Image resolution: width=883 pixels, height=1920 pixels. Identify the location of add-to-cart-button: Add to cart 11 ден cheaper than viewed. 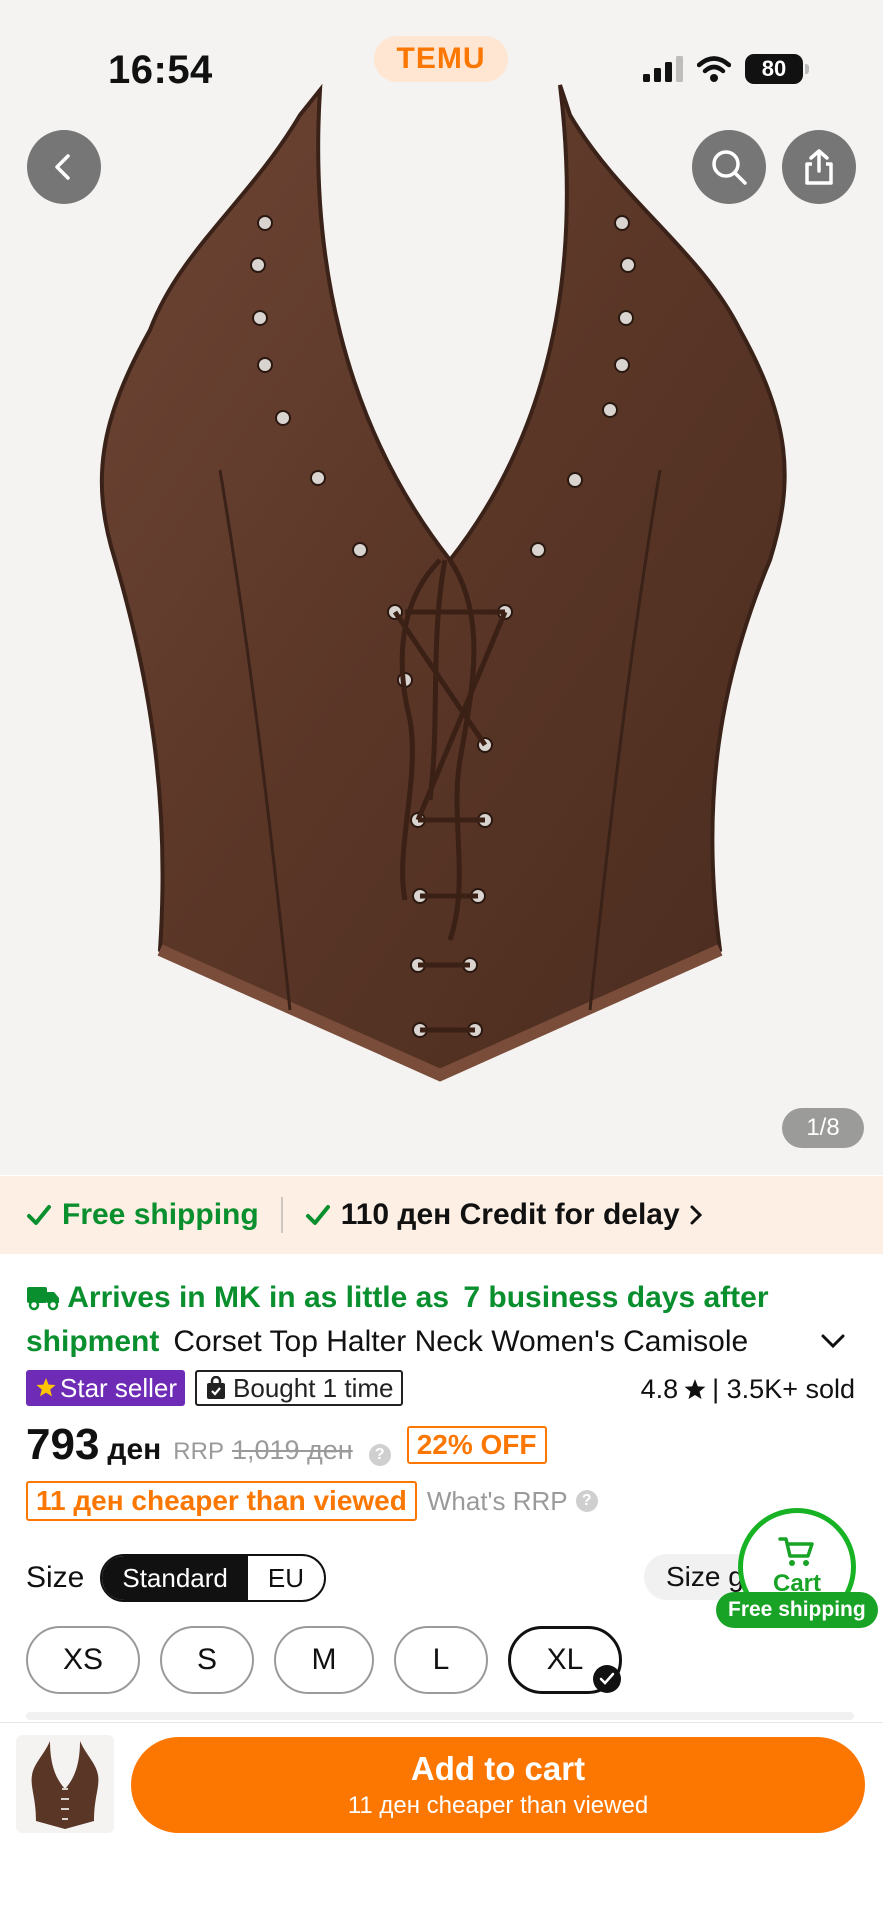
(498, 1785).